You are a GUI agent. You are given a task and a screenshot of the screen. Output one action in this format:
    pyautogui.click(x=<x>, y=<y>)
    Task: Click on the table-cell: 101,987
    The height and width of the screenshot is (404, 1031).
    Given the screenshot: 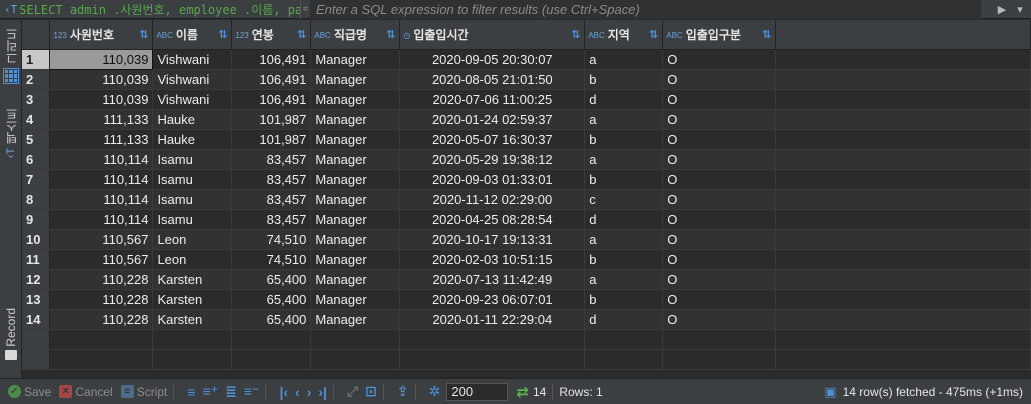 What is the action you would take?
    pyautogui.click(x=271, y=139)
    